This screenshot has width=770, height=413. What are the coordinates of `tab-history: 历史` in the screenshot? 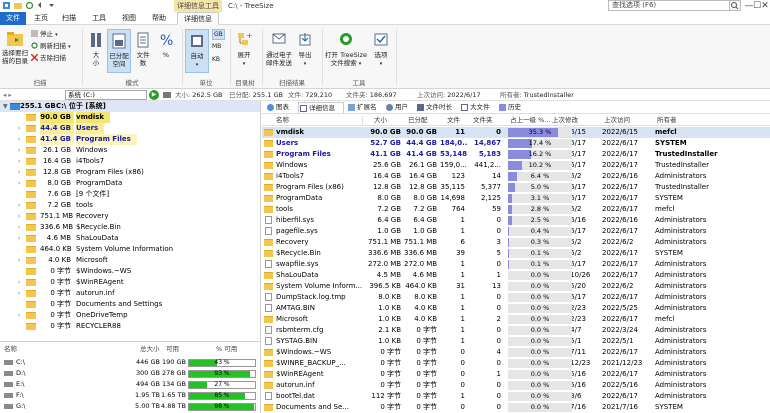 It's located at (513, 107).